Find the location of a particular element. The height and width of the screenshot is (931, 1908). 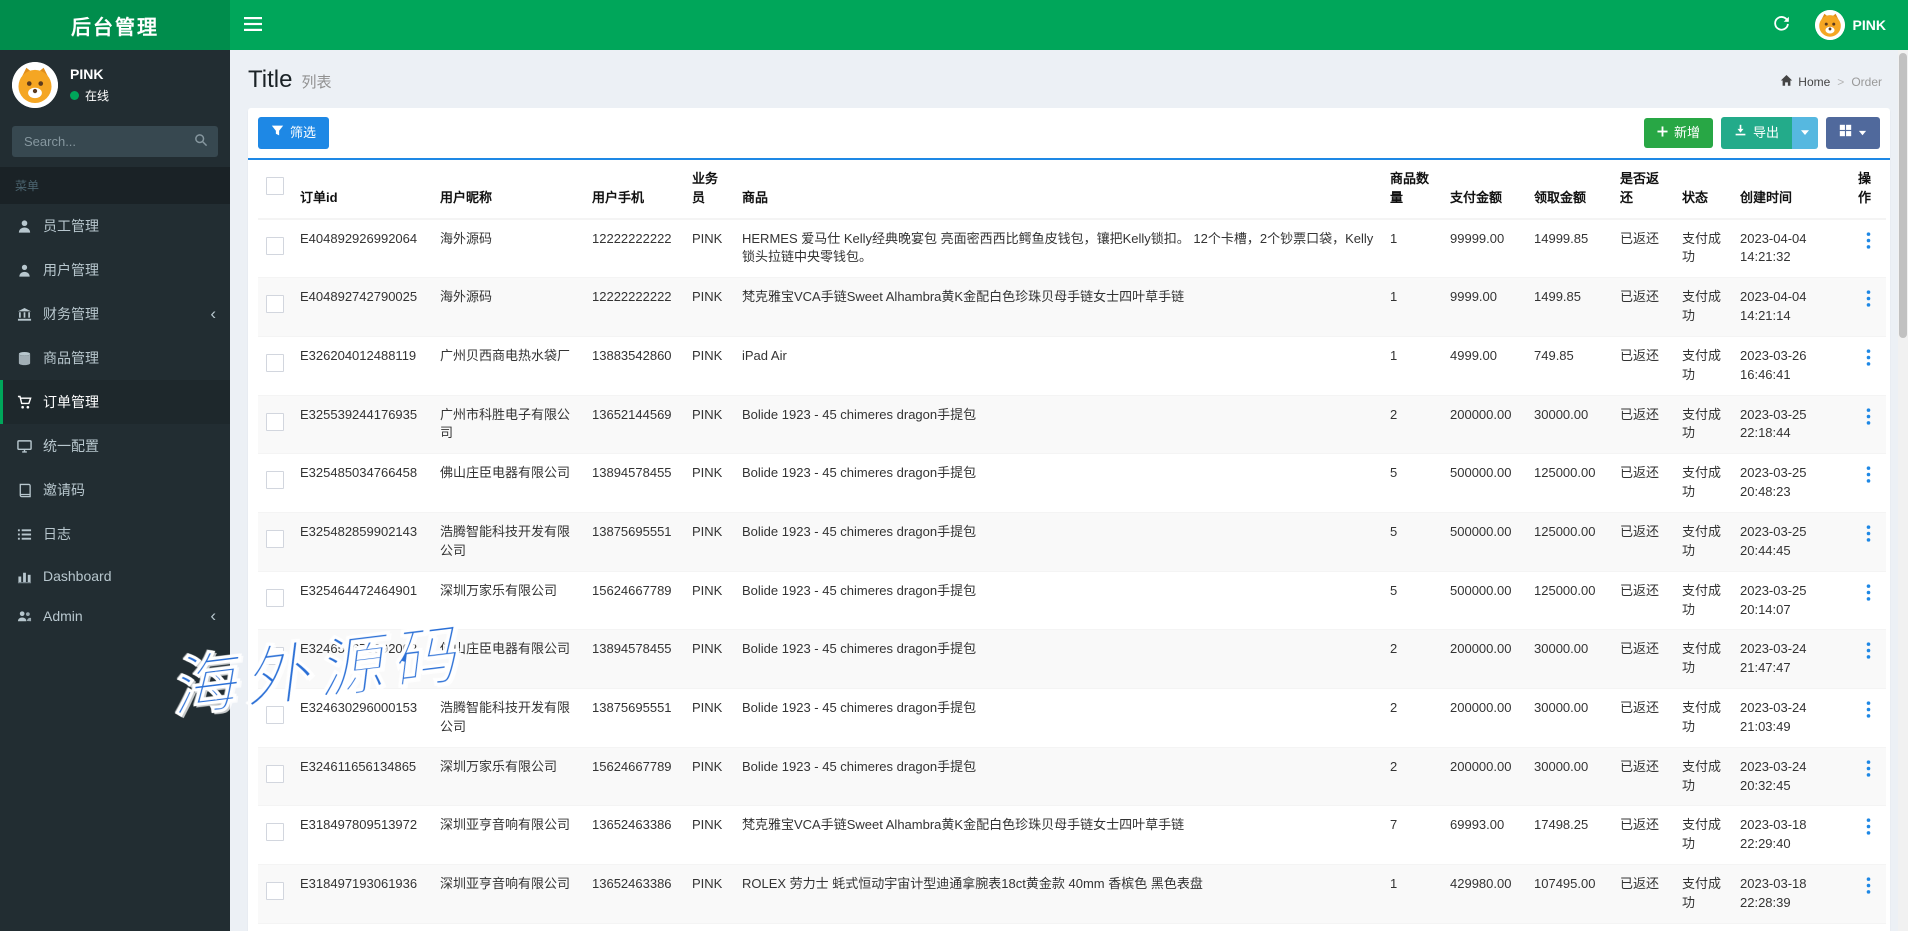

filter-funnel-icon is located at coordinates (277, 133).